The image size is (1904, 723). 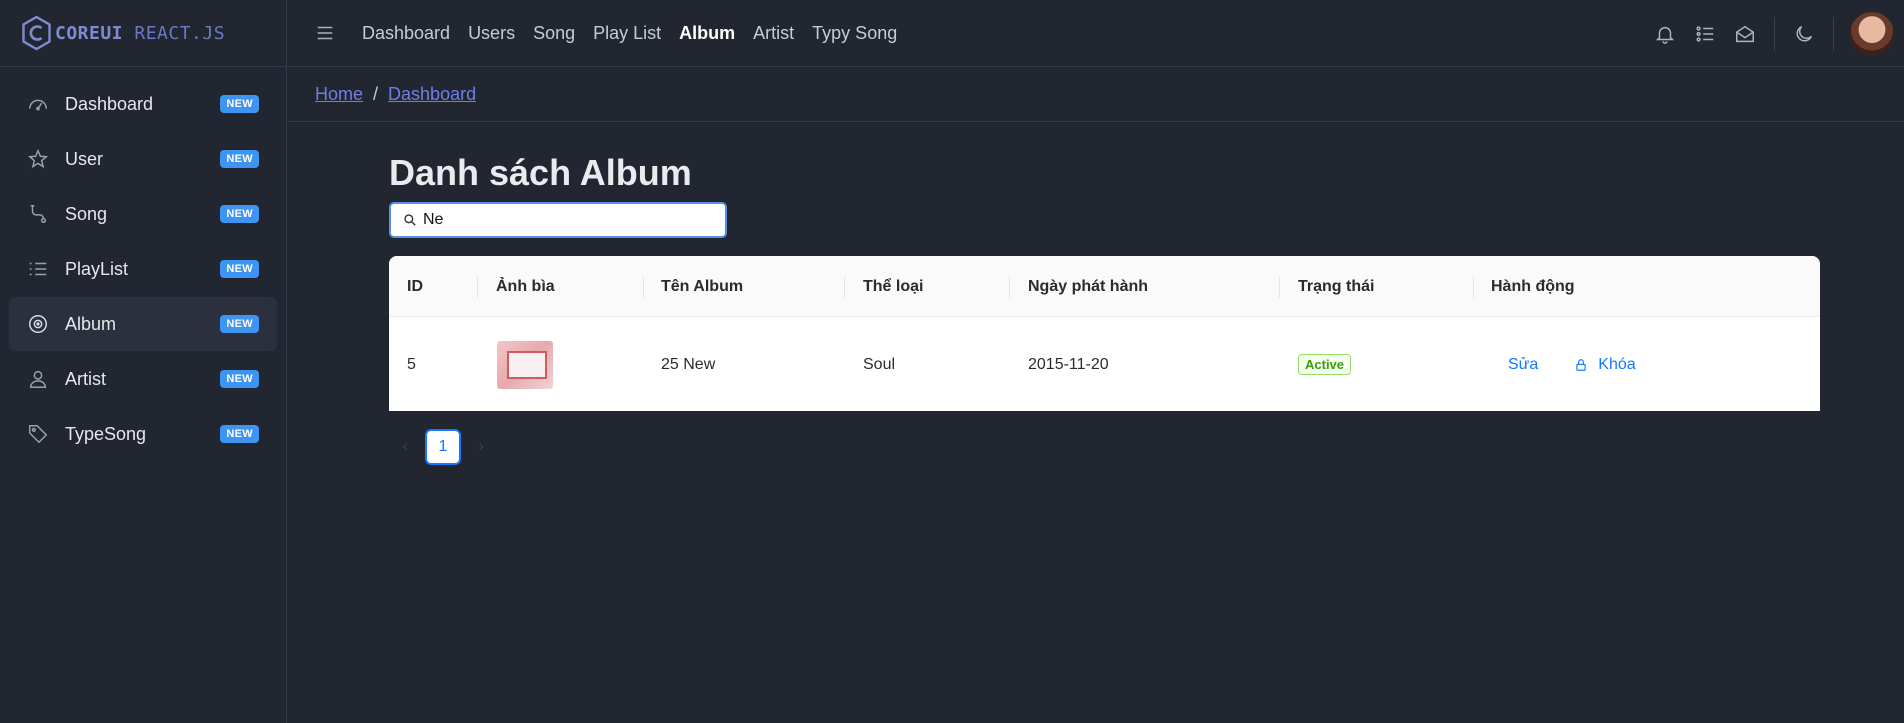 I want to click on search-field, so click(x=558, y=220).